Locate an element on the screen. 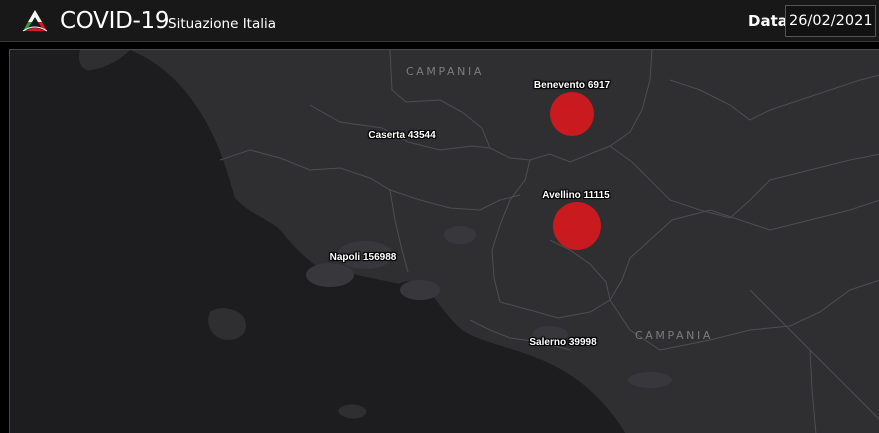 This screenshot has height=433, width=879. city-label-caserta: Caserta 43544 is located at coordinates (402, 135).